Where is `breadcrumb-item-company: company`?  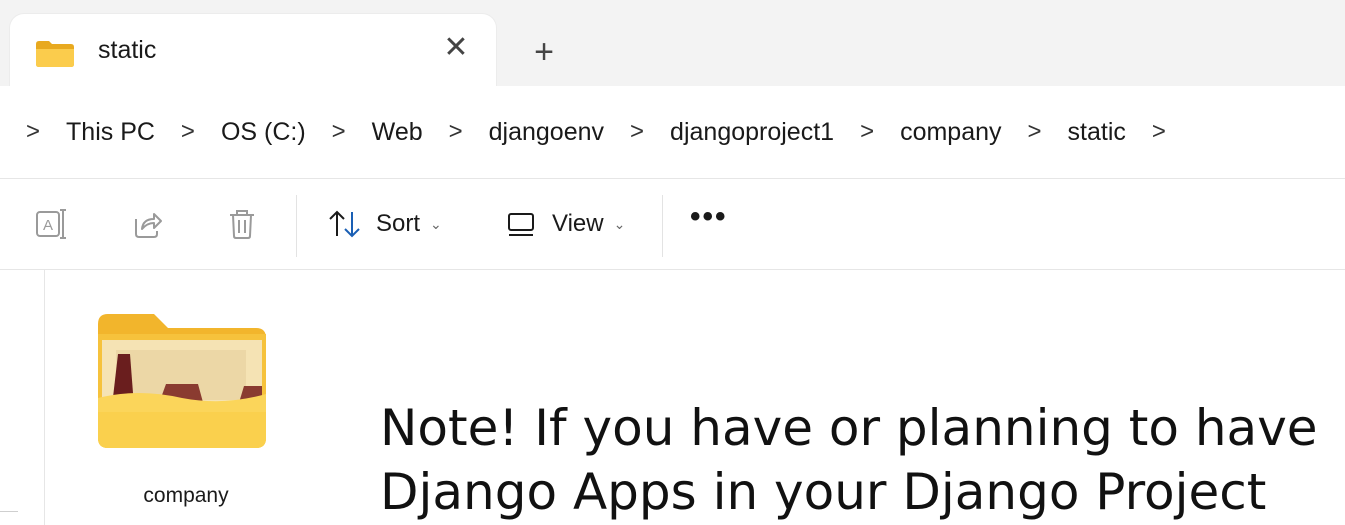
breadcrumb-item-company: company is located at coordinates (950, 132).